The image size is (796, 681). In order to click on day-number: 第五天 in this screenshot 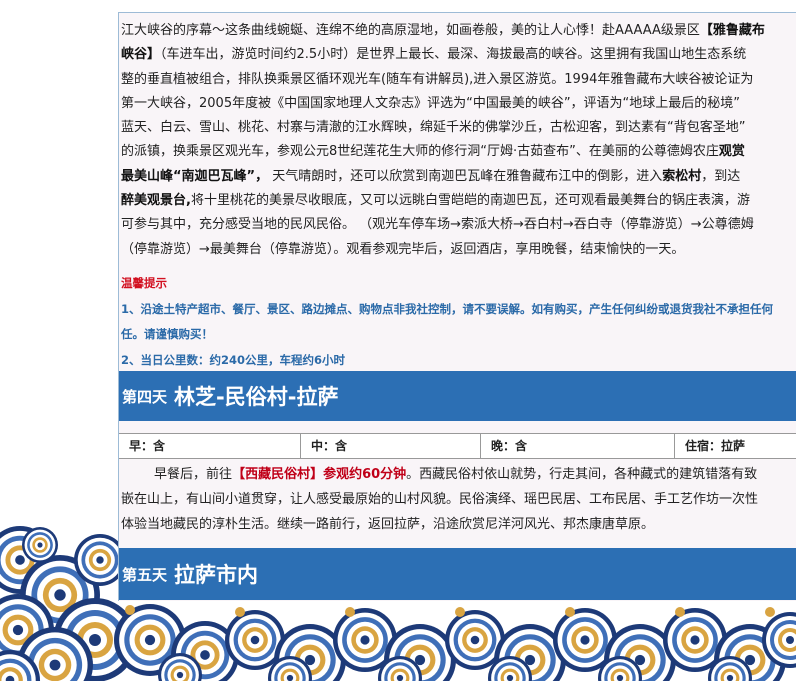, I will do `click(145, 574)`.